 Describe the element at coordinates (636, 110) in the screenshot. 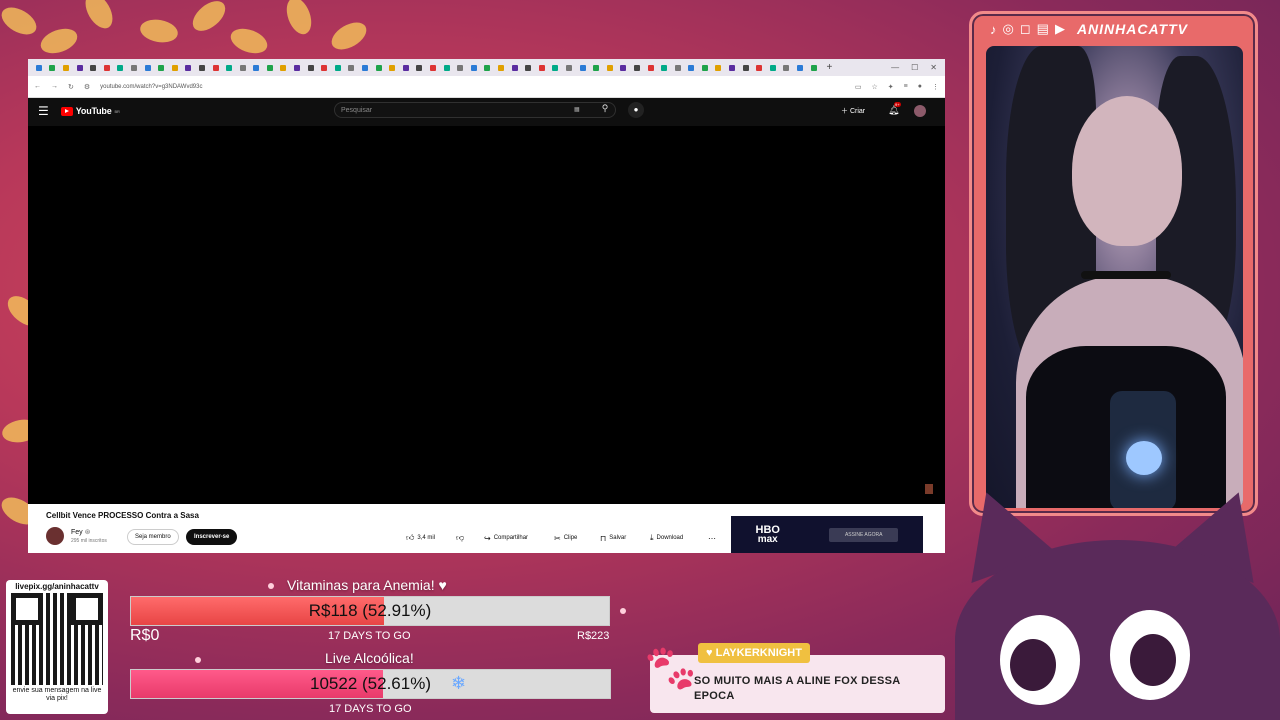

I see `microphone-icon: ●` at that location.